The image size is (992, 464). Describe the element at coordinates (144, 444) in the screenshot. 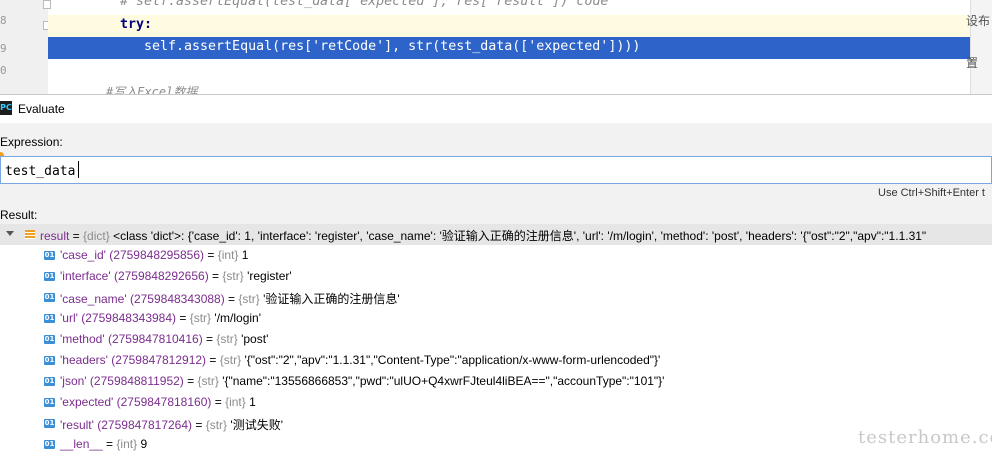

I see `field-value: 9` at that location.